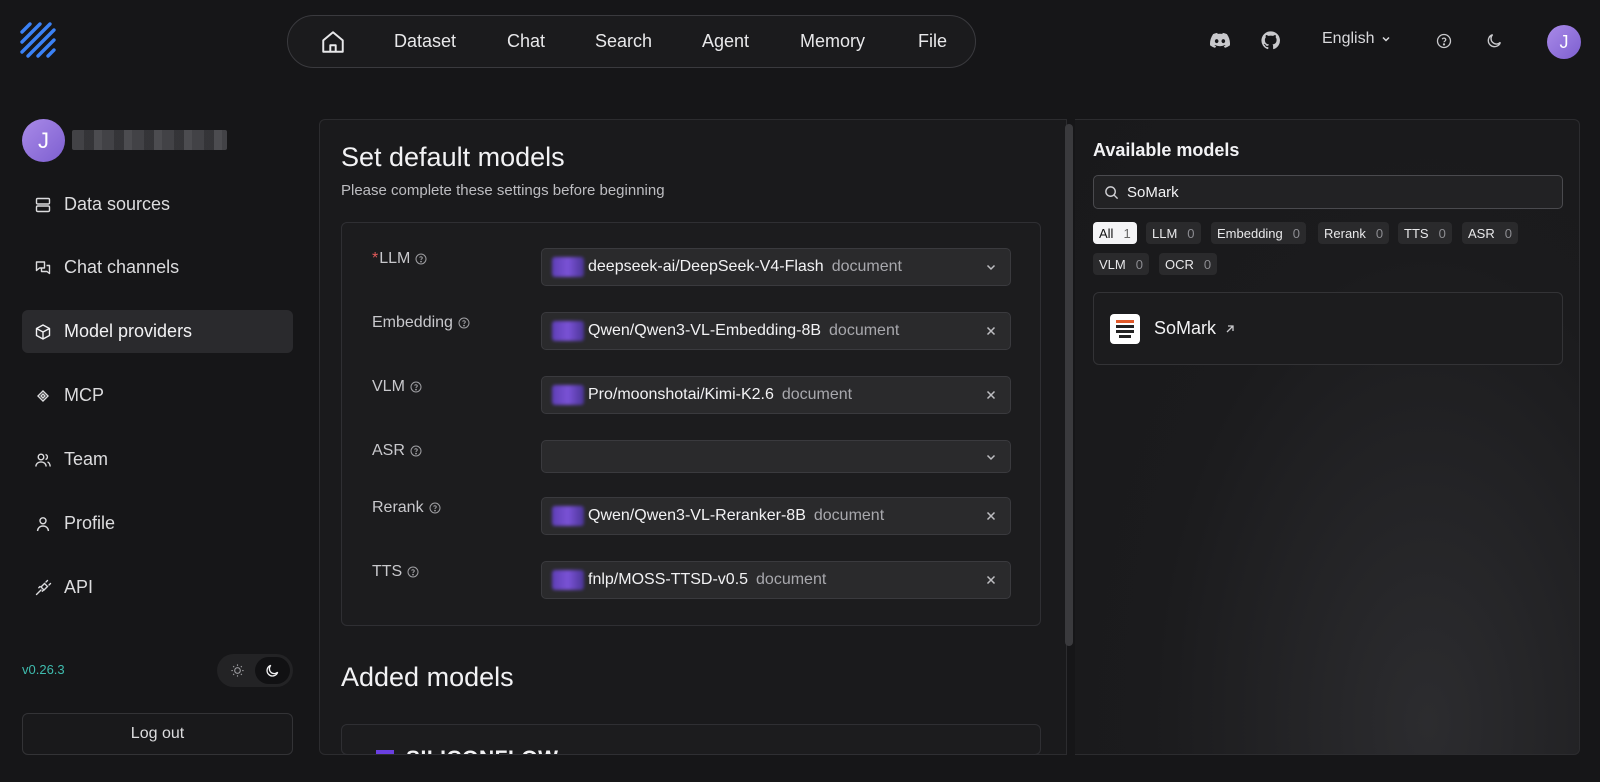 The height and width of the screenshot is (782, 1600). I want to click on logout-button: Log out, so click(157, 734).